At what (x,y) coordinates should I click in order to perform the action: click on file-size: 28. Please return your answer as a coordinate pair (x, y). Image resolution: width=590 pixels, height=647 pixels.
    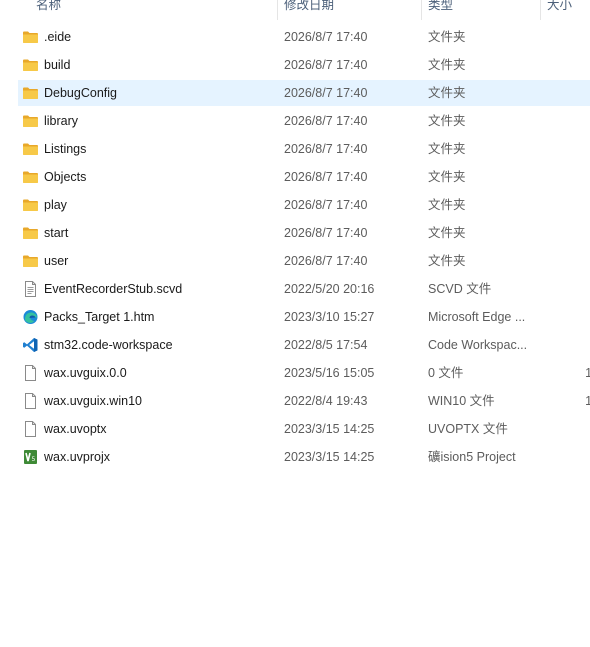
    Looking at the image, I should click on (568, 429).